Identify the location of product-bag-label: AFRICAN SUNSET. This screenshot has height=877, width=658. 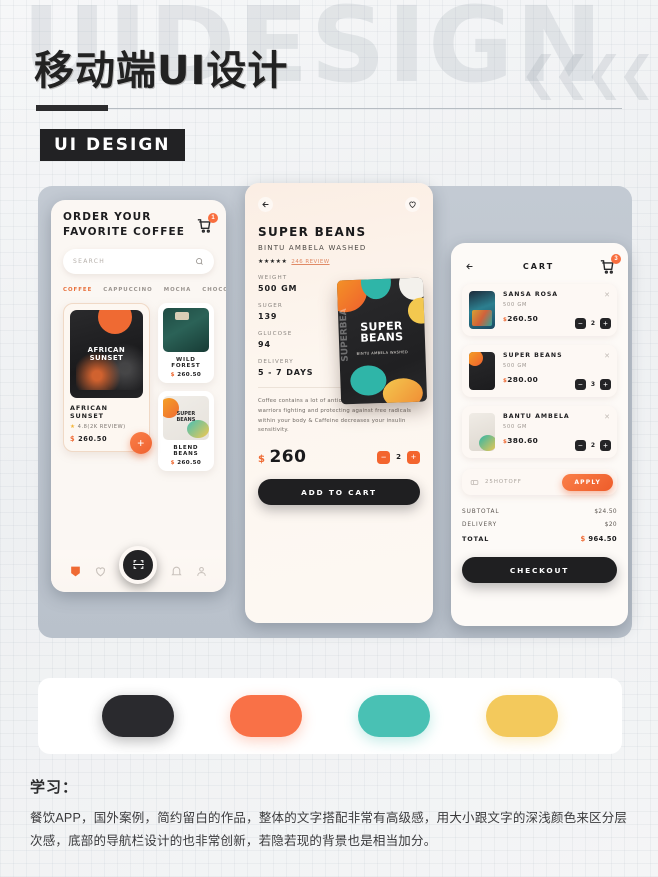
(106, 354).